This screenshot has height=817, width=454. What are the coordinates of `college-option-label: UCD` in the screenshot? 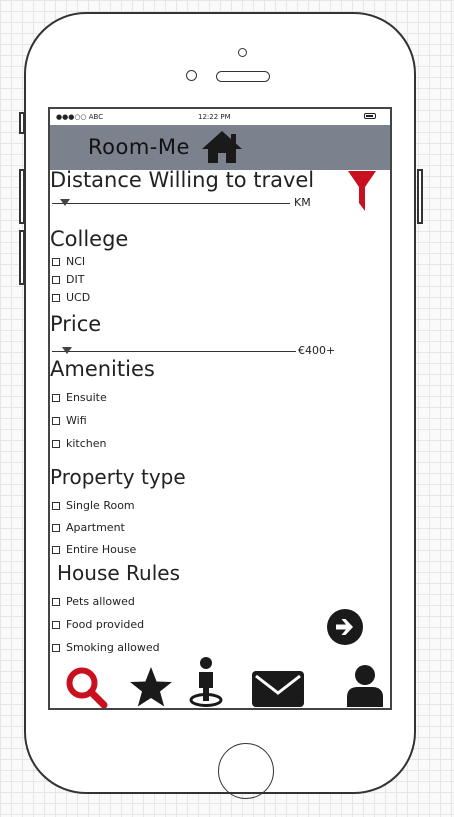 It's located at (78, 297).